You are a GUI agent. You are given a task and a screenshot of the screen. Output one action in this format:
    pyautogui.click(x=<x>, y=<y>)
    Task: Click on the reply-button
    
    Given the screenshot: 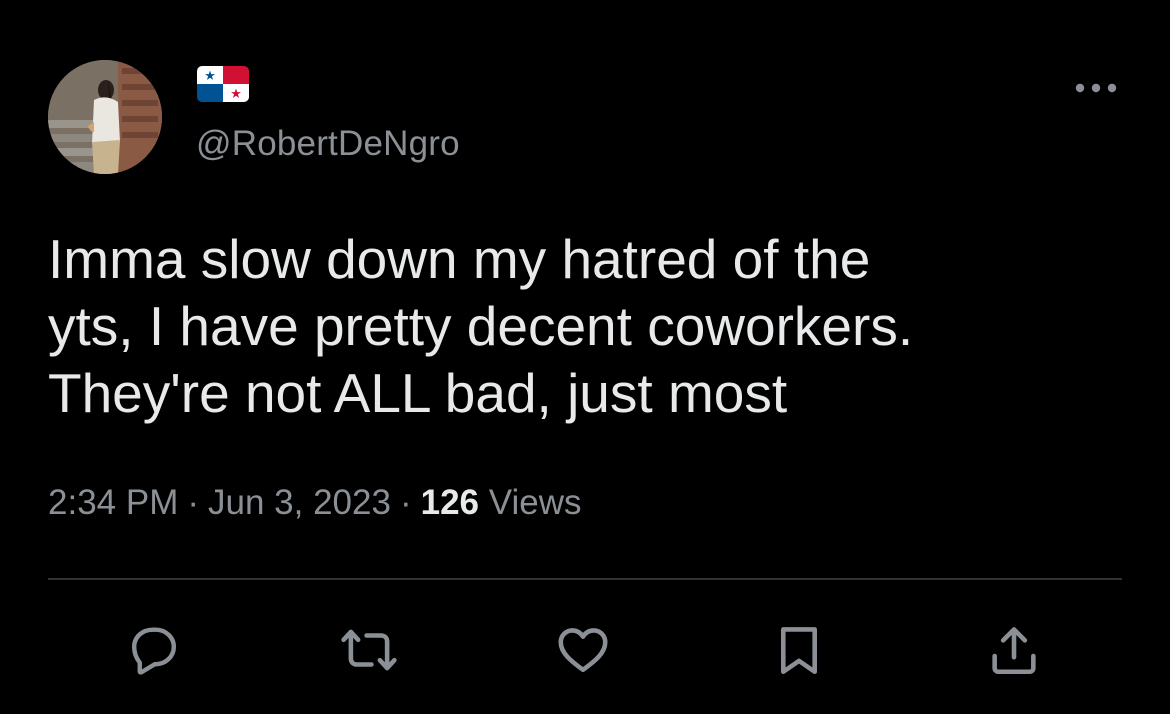 What is the action you would take?
    pyautogui.click(x=154, y=650)
    